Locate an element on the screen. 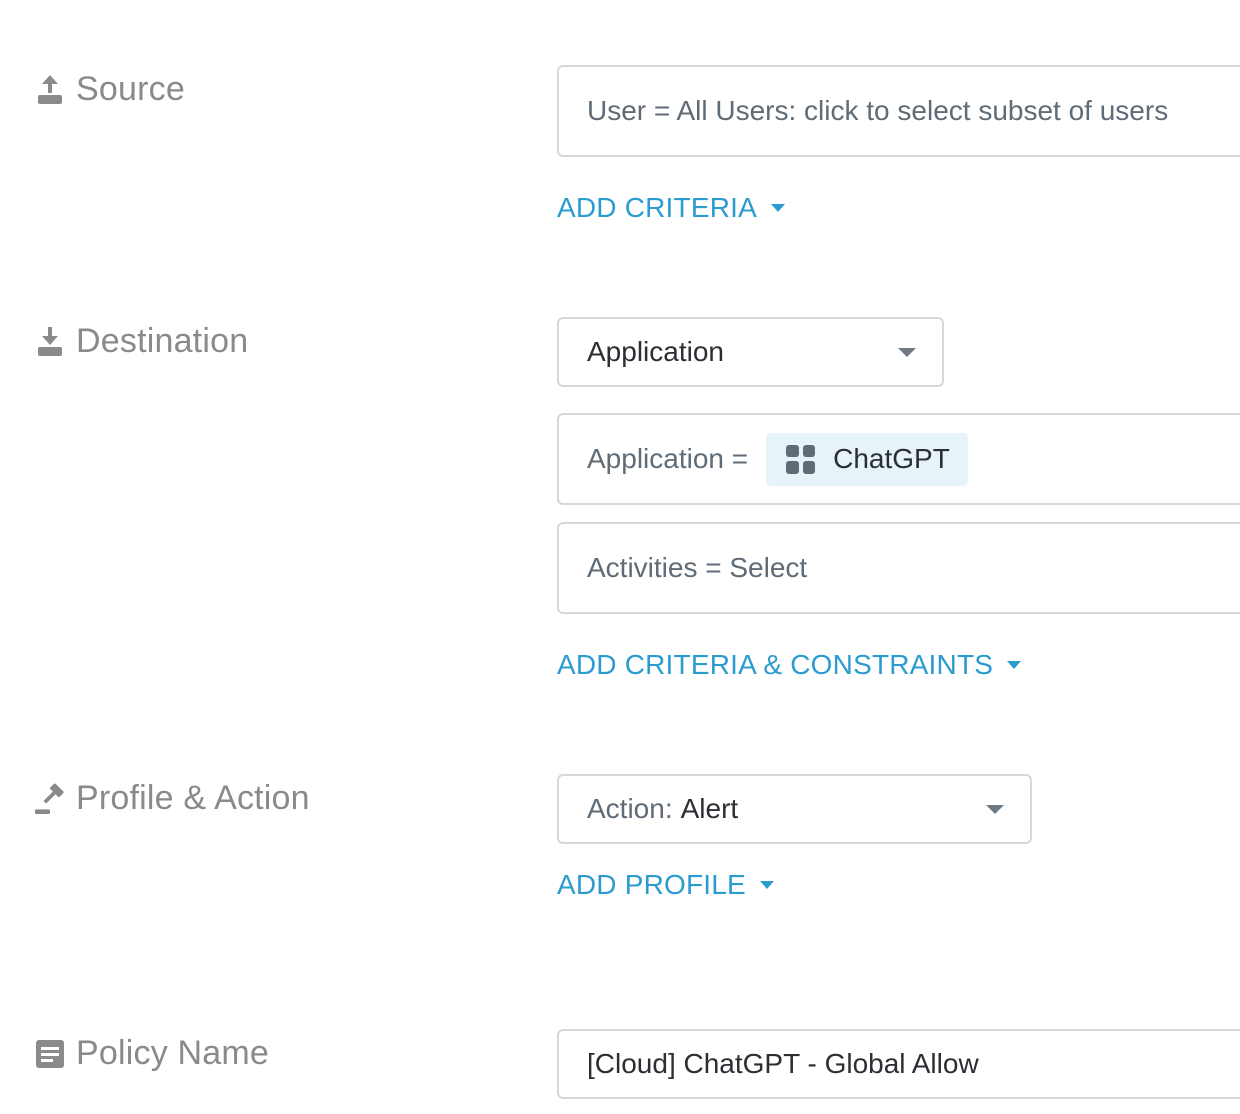 Image resolution: width=1240 pixels, height=1114 pixels. source-section-label: Source is located at coordinates (109, 89).